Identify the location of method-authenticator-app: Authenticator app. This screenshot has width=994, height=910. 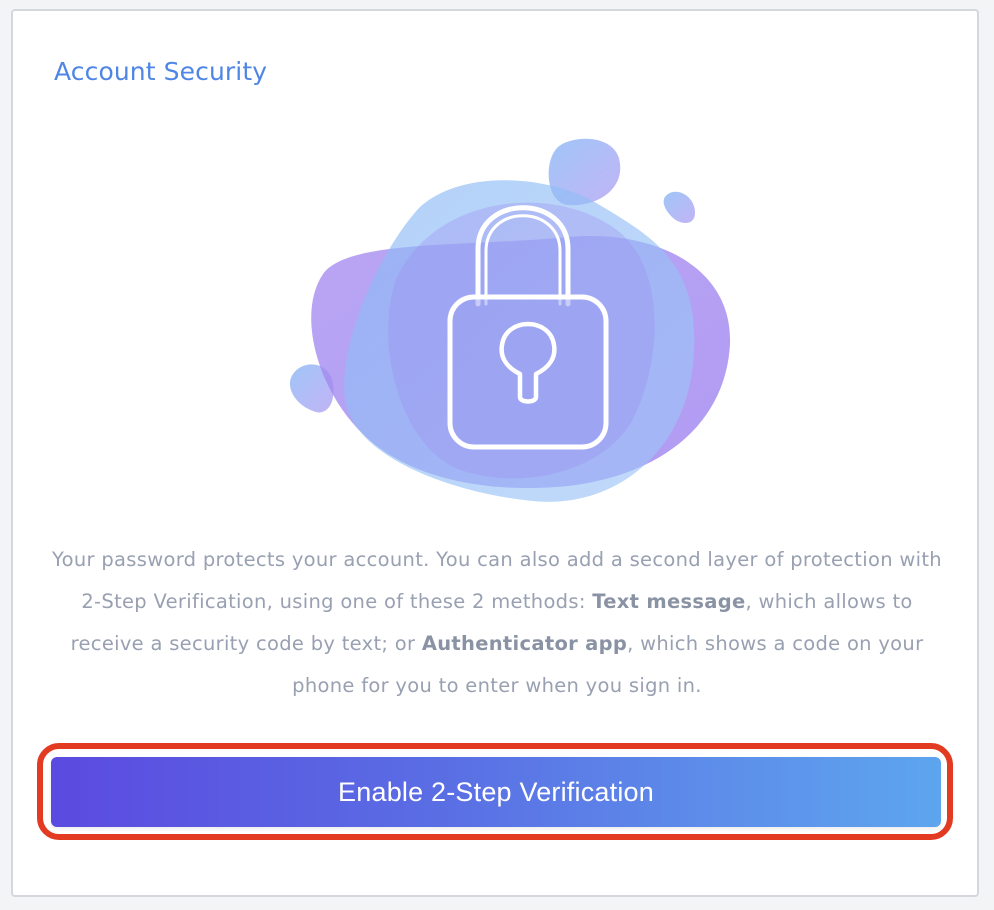
(524, 643).